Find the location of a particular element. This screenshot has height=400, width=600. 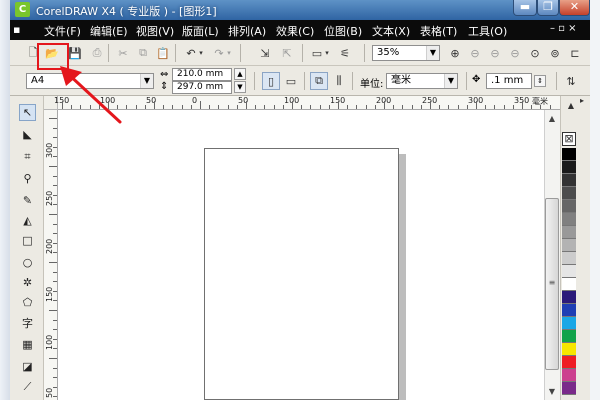

maximize-button: ❐ is located at coordinates (548, 8).